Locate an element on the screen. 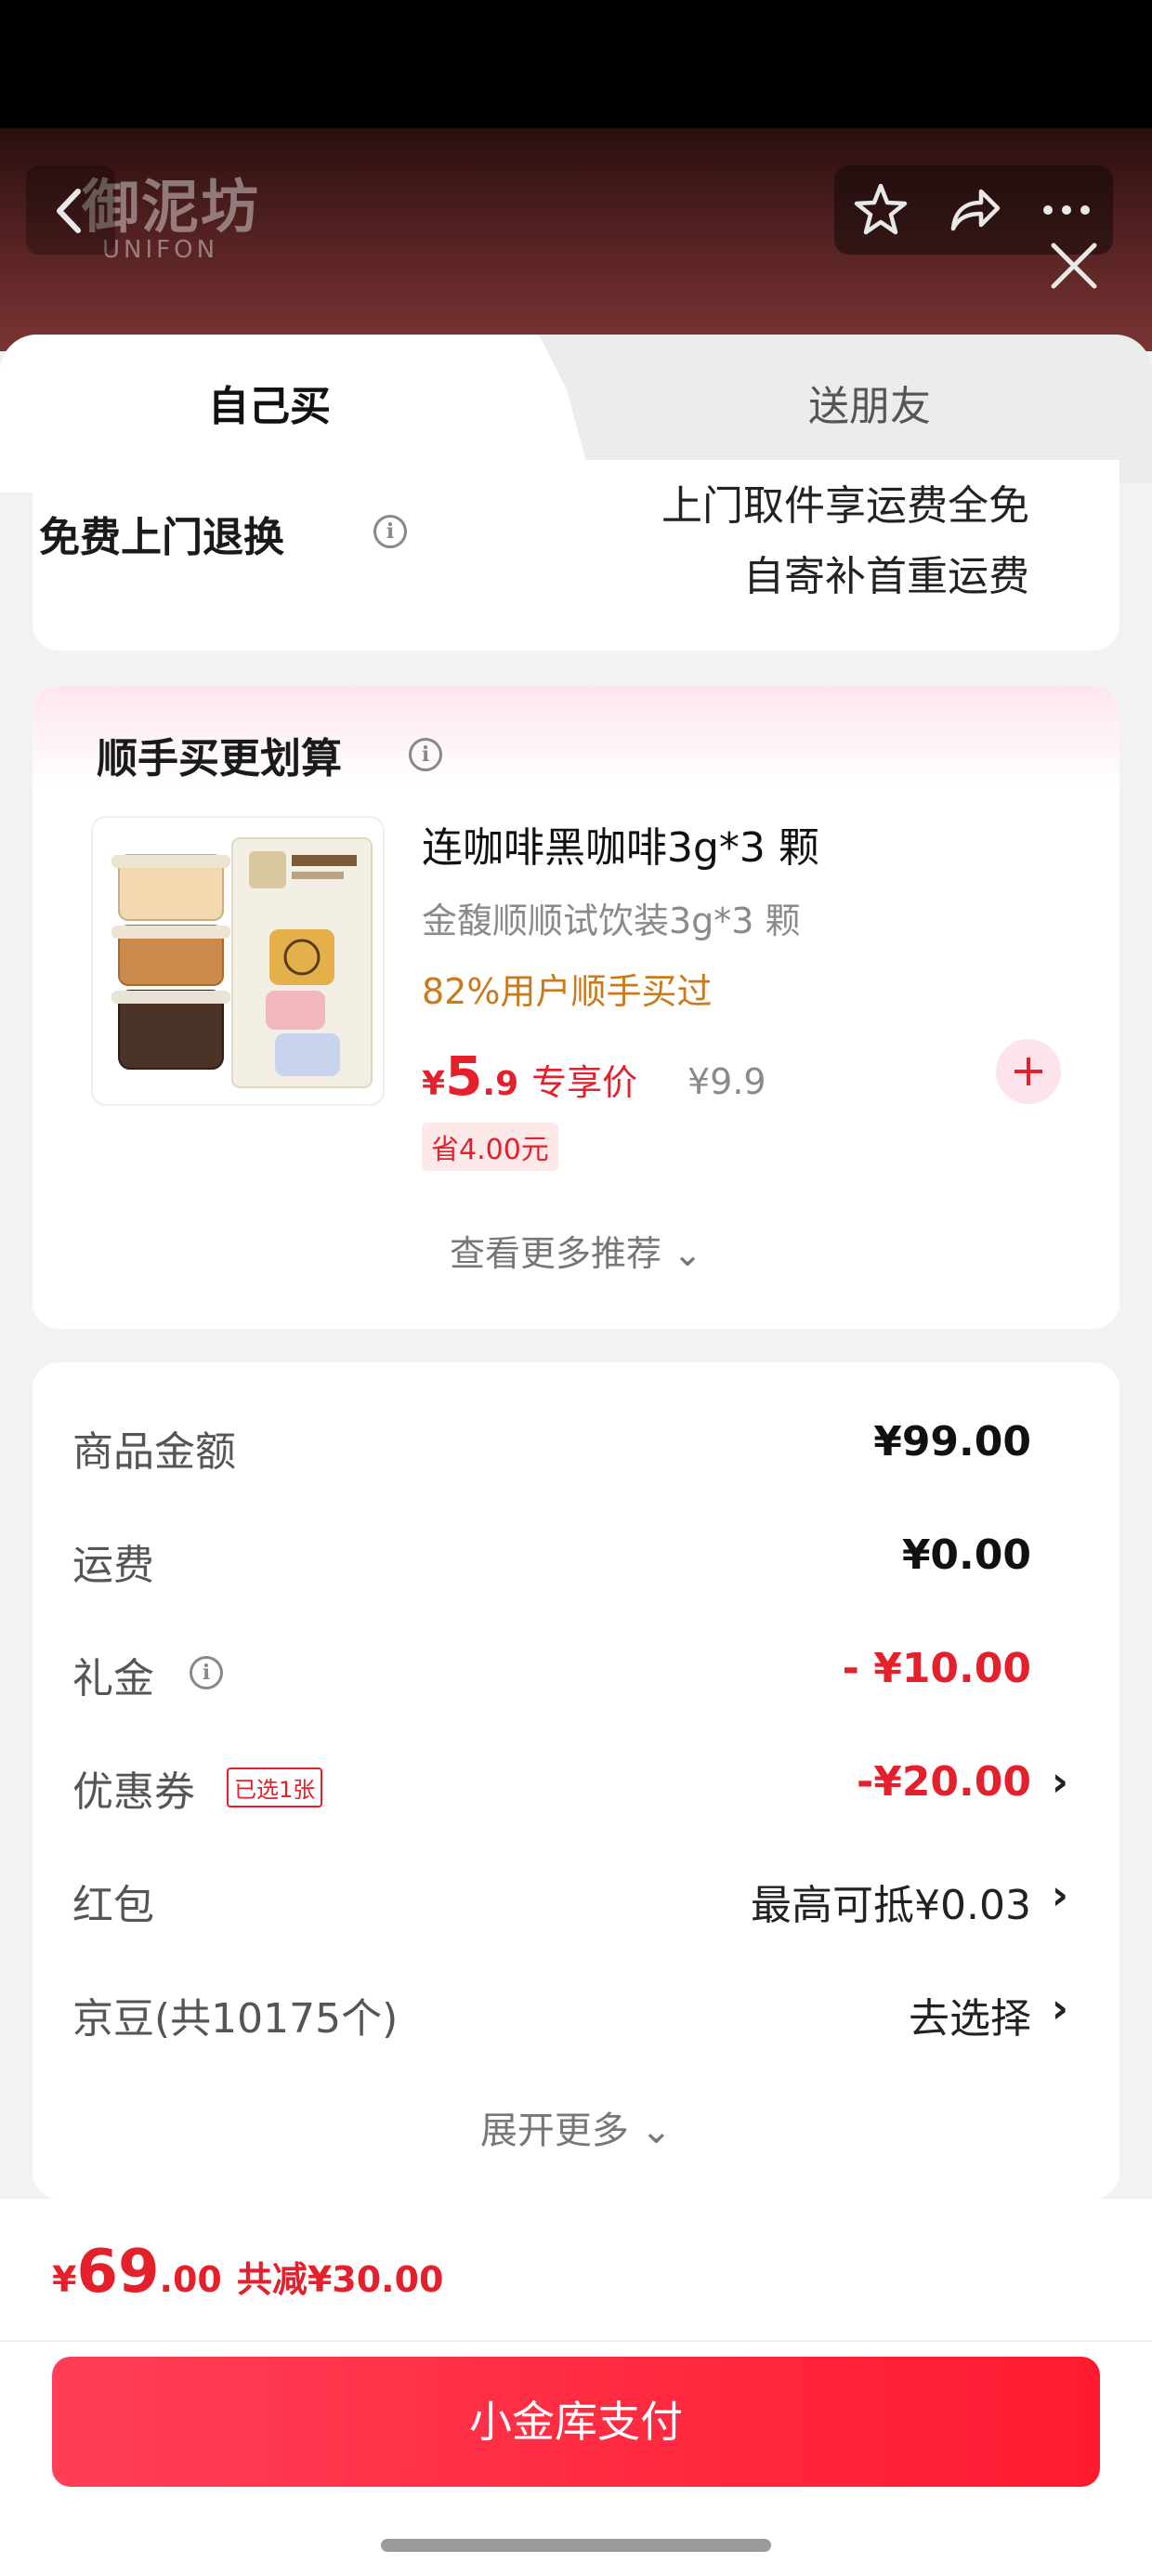  share-icon is located at coordinates (973, 210).